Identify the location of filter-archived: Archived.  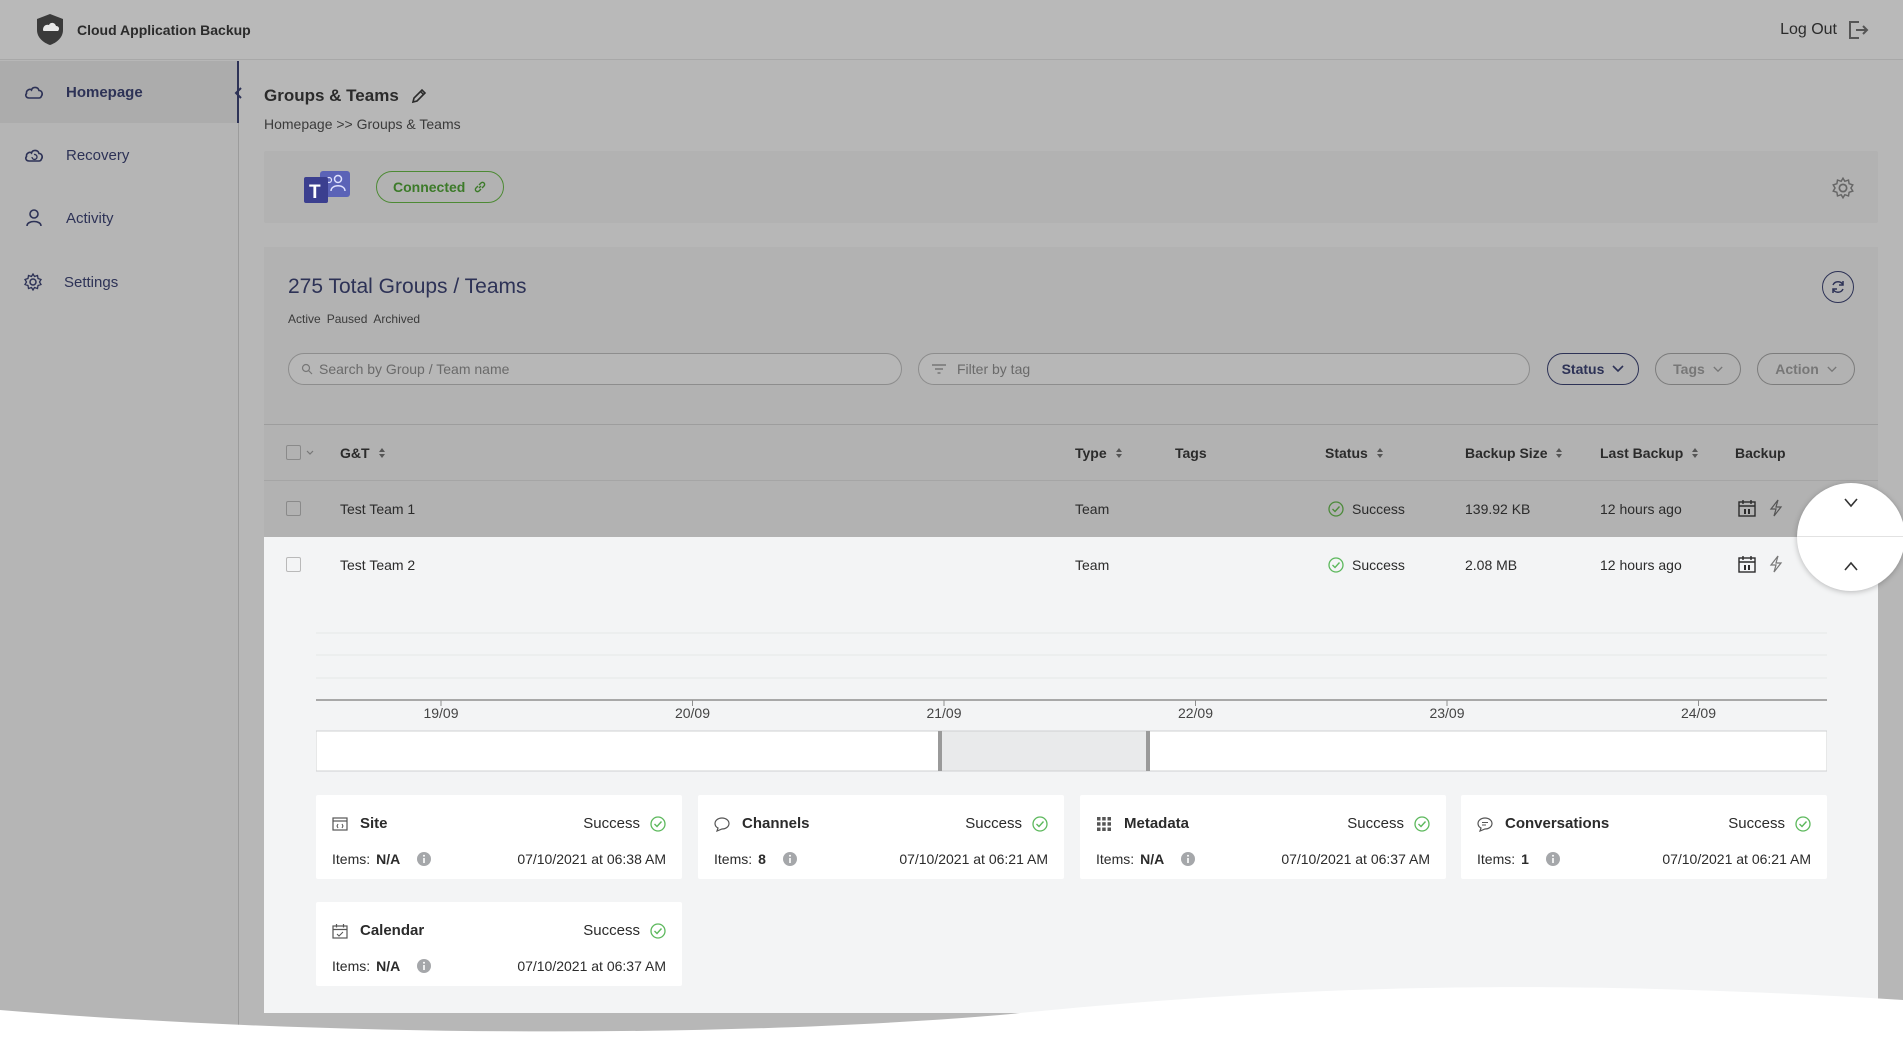
(396, 319).